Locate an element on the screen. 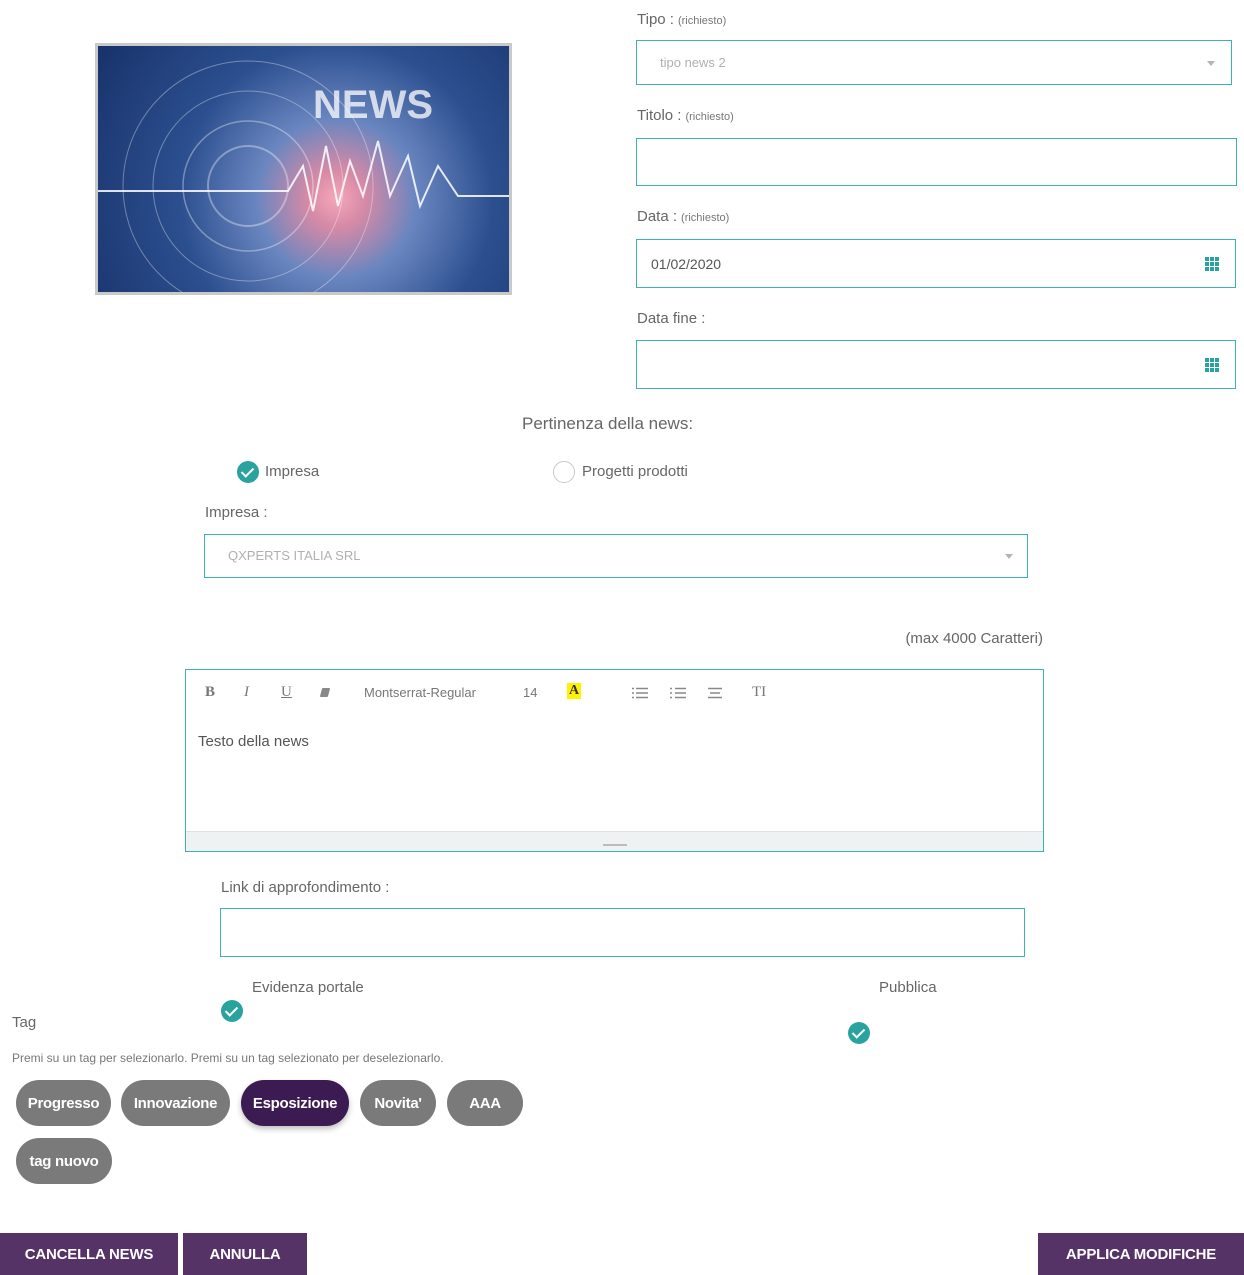 The height and width of the screenshot is (1275, 1244). impresa-select: QXPERTS ITALIA SRL is located at coordinates (616, 556).